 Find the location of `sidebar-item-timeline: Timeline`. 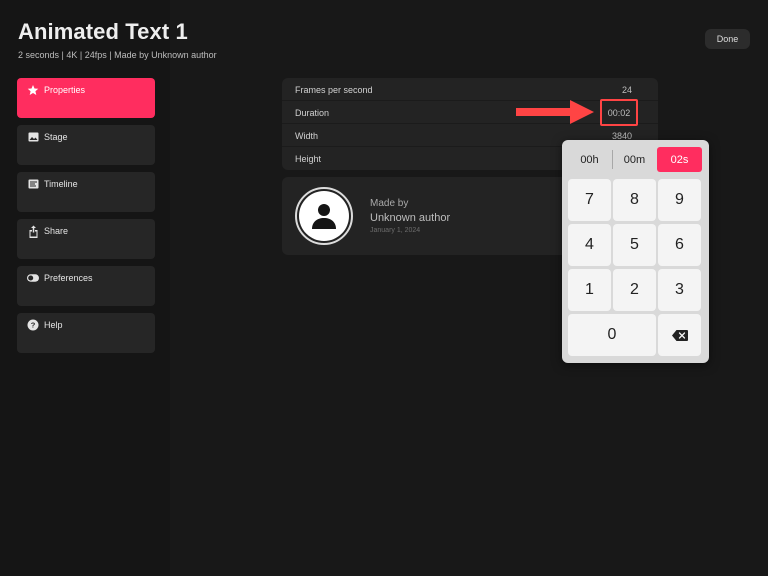

sidebar-item-timeline: Timeline is located at coordinates (86, 192).